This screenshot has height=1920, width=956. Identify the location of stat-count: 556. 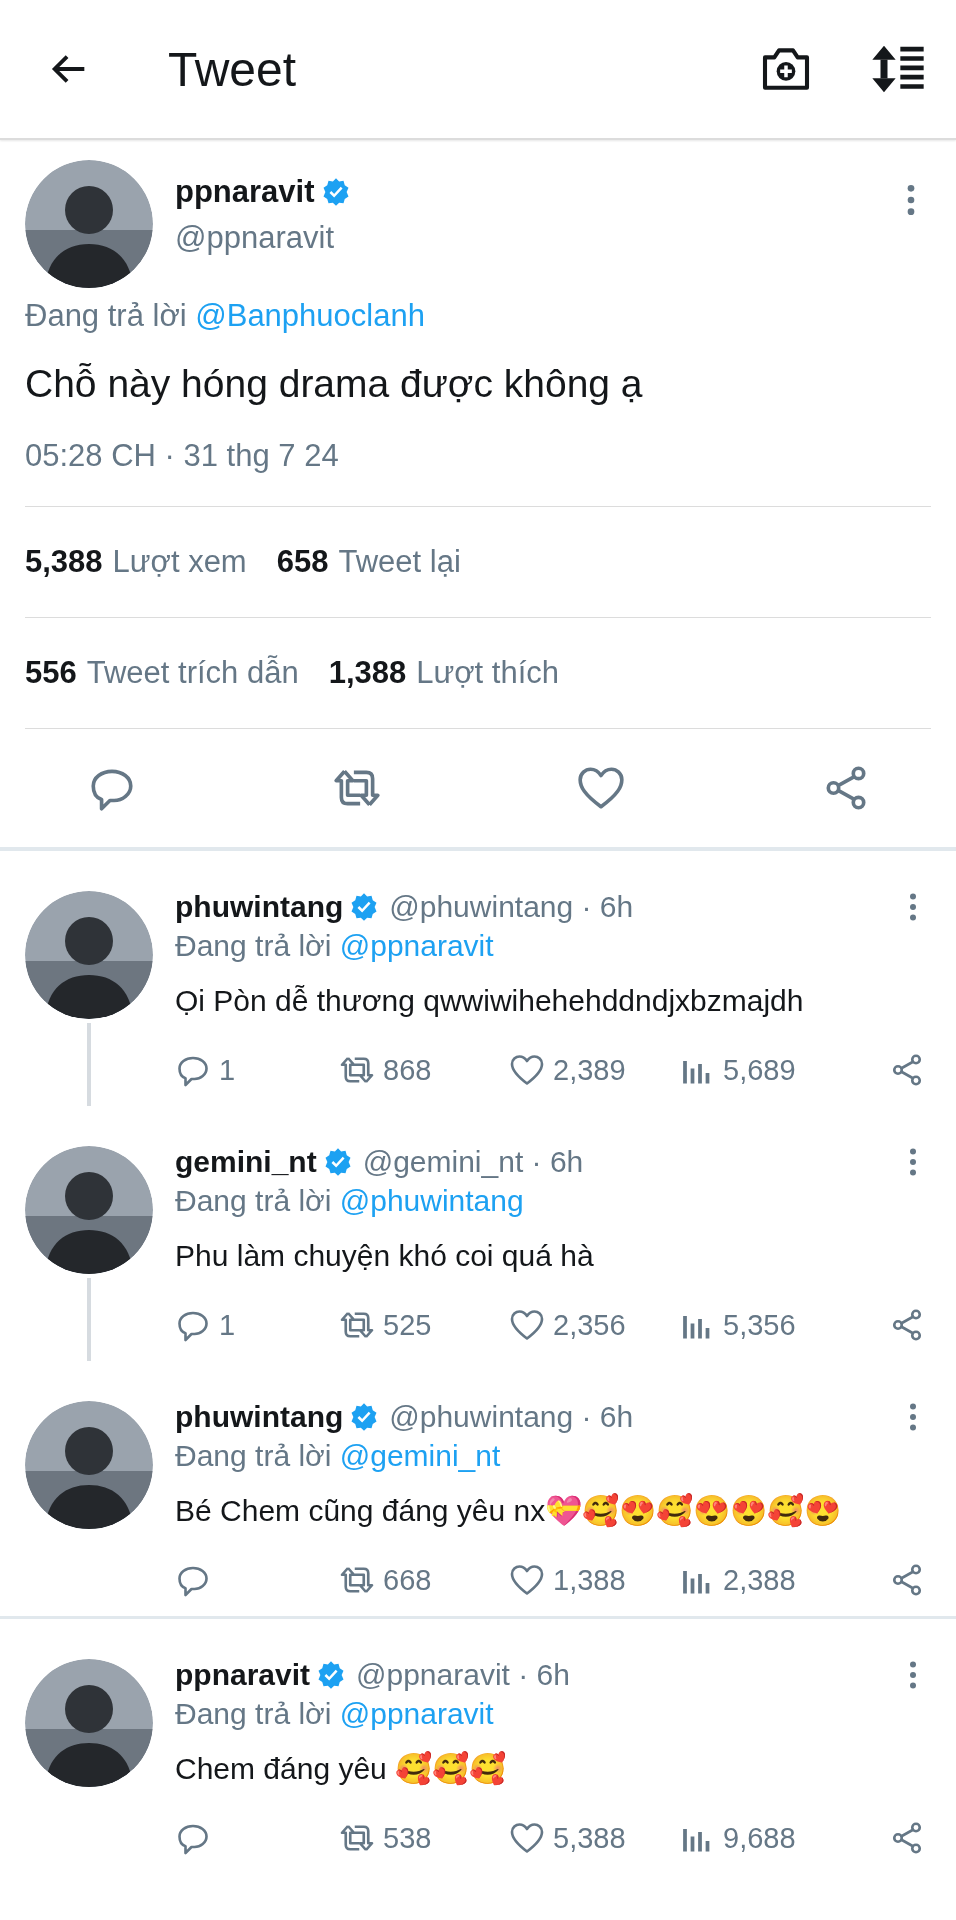
(51, 673).